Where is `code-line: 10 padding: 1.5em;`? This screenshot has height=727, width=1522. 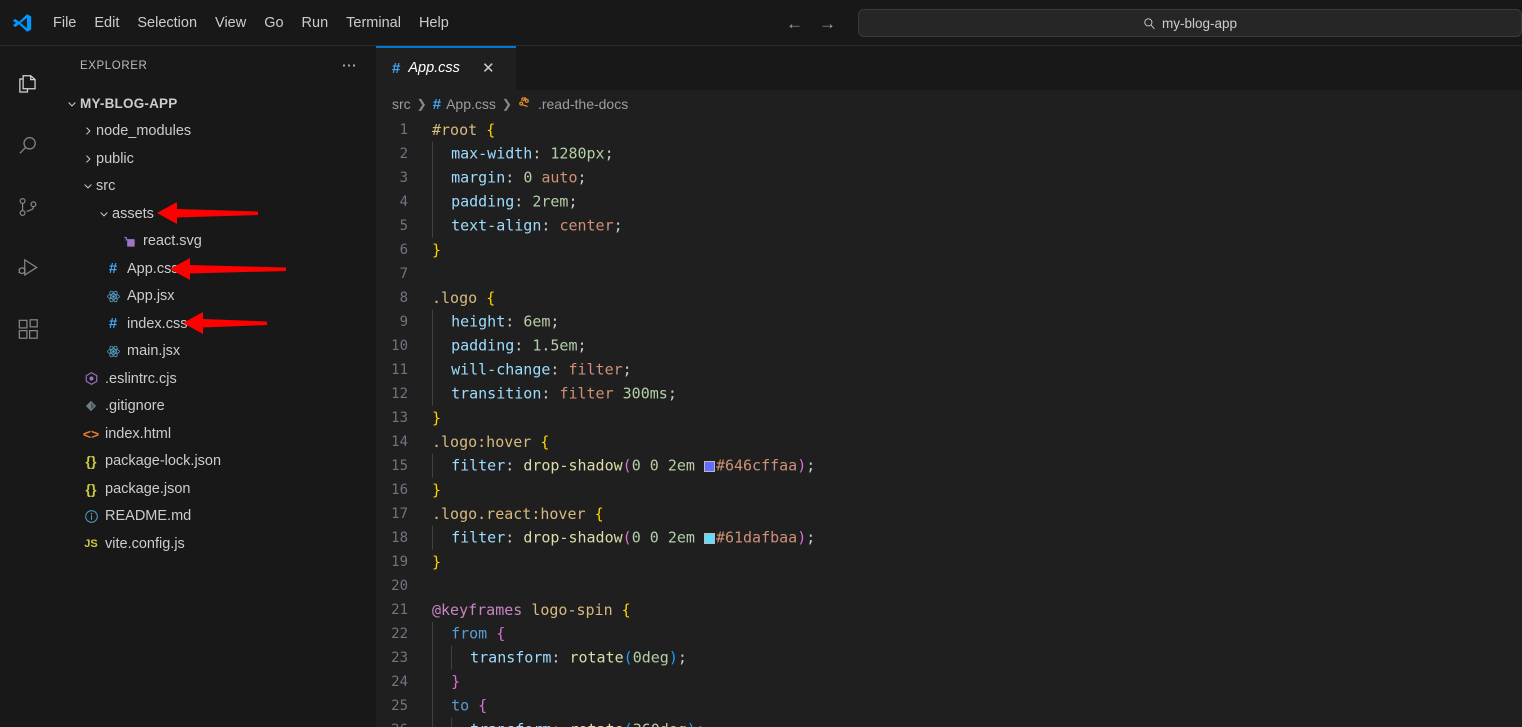 code-line: 10 padding: 1.5em; is located at coordinates (949, 346).